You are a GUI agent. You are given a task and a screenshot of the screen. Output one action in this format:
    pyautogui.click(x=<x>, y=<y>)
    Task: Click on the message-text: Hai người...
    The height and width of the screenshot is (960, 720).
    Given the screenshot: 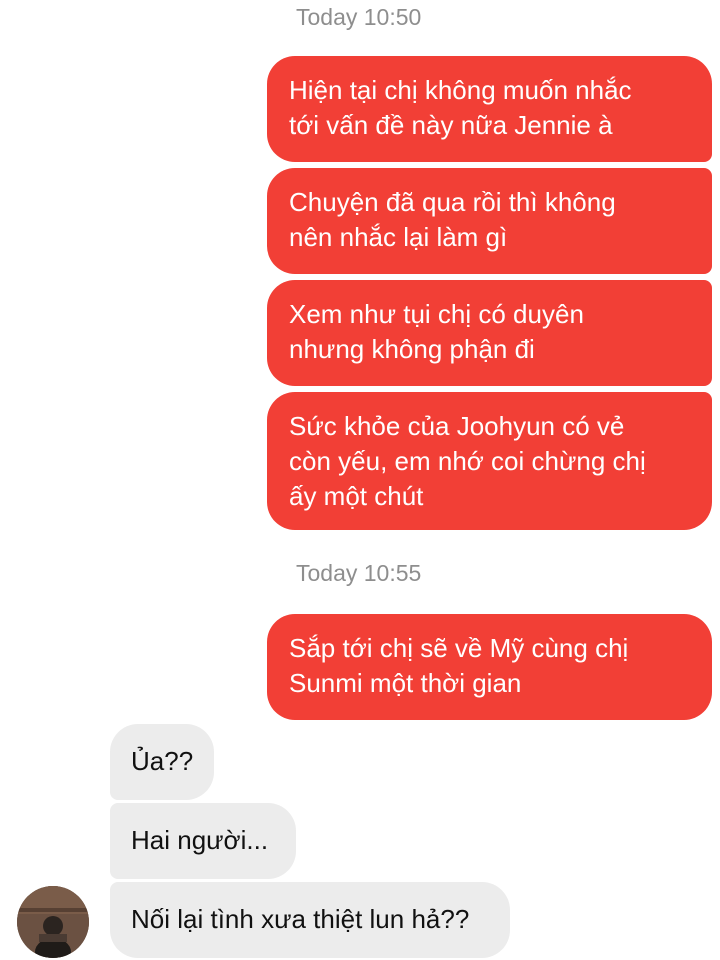 What is the action you would take?
    pyautogui.click(x=200, y=840)
    